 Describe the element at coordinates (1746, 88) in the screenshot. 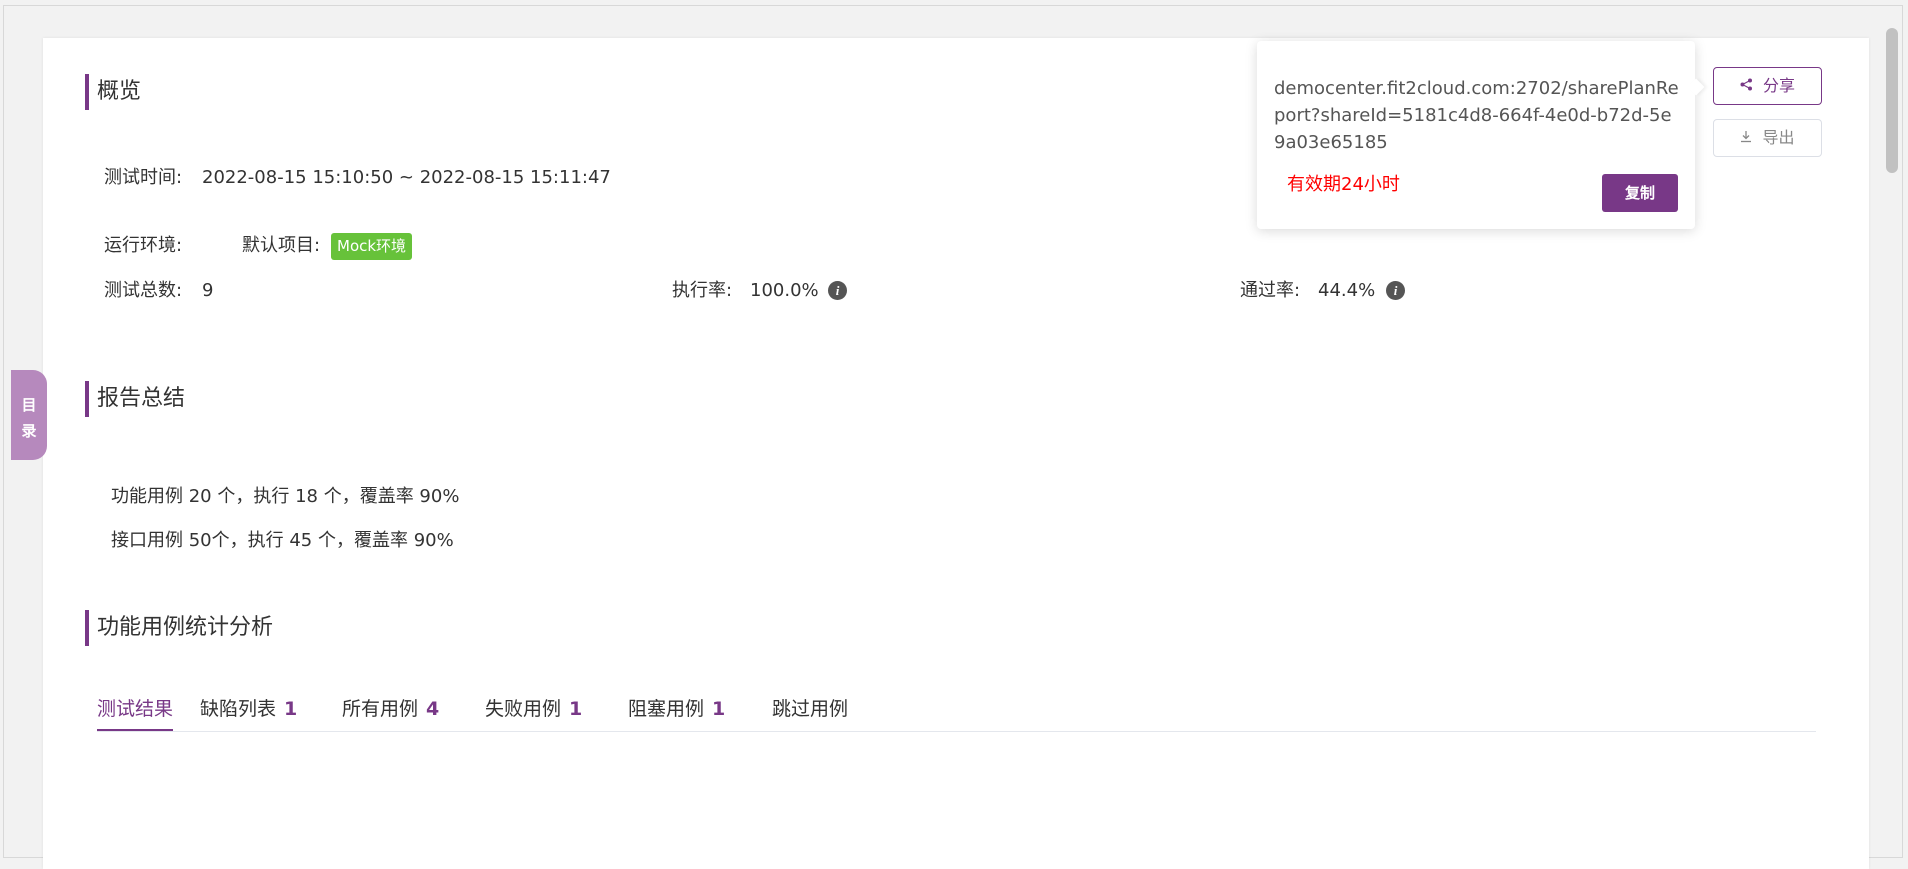

I see `share-icon` at that location.